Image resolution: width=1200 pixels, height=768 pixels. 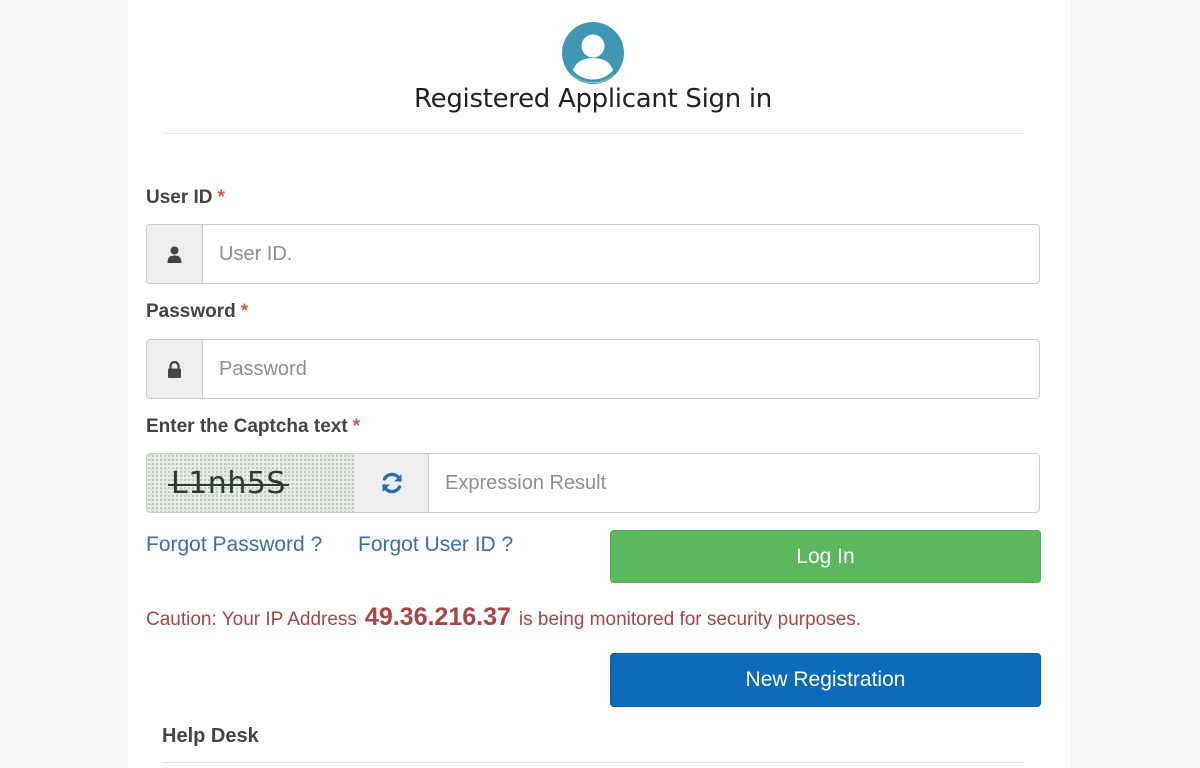 What do you see at coordinates (210, 736) in the screenshot?
I see `help-desk-heading: Help Desk` at bounding box center [210, 736].